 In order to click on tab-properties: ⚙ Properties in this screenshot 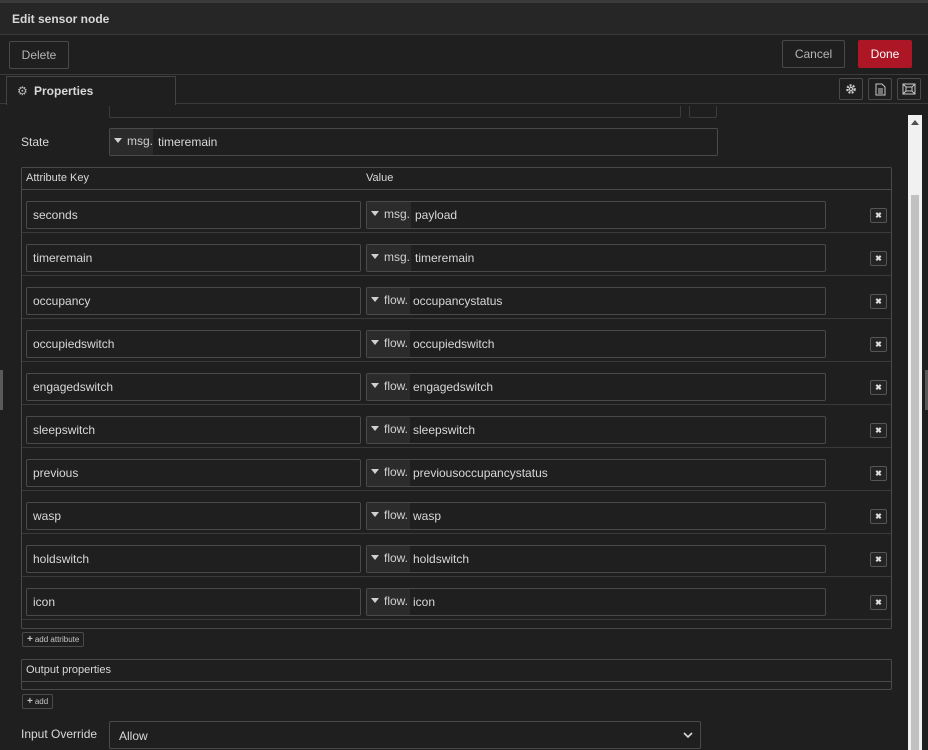, I will do `click(91, 90)`.